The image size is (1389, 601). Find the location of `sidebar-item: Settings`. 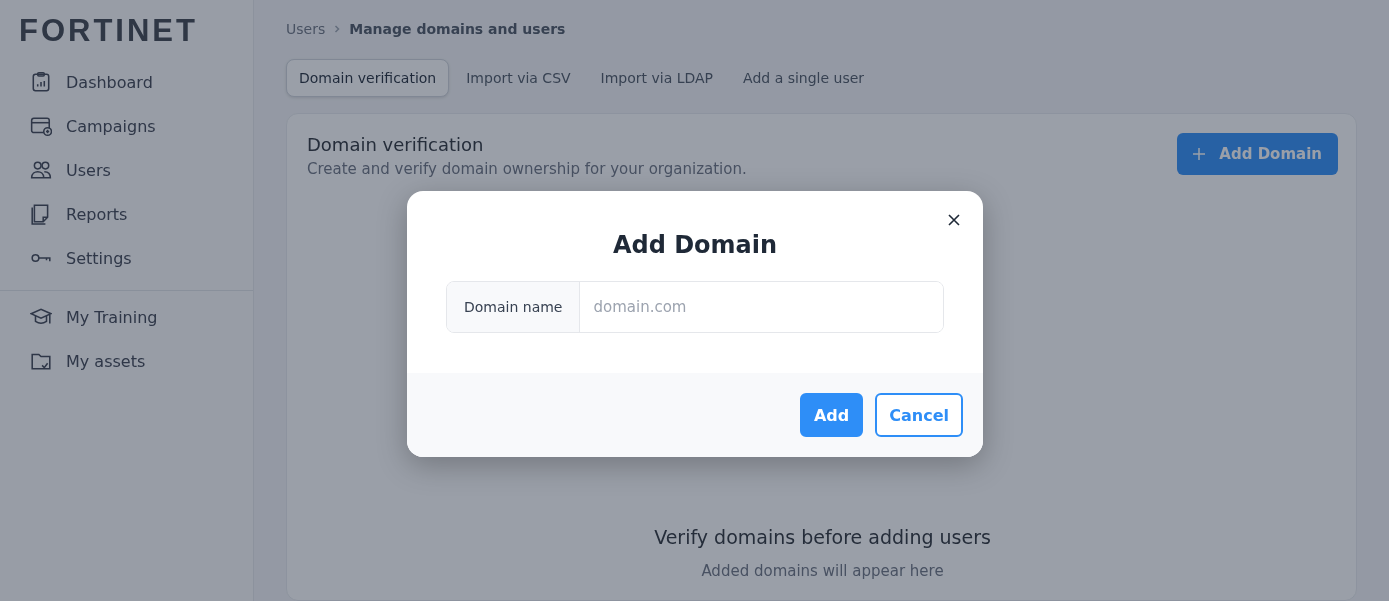

sidebar-item: Settings is located at coordinates (85, 258).